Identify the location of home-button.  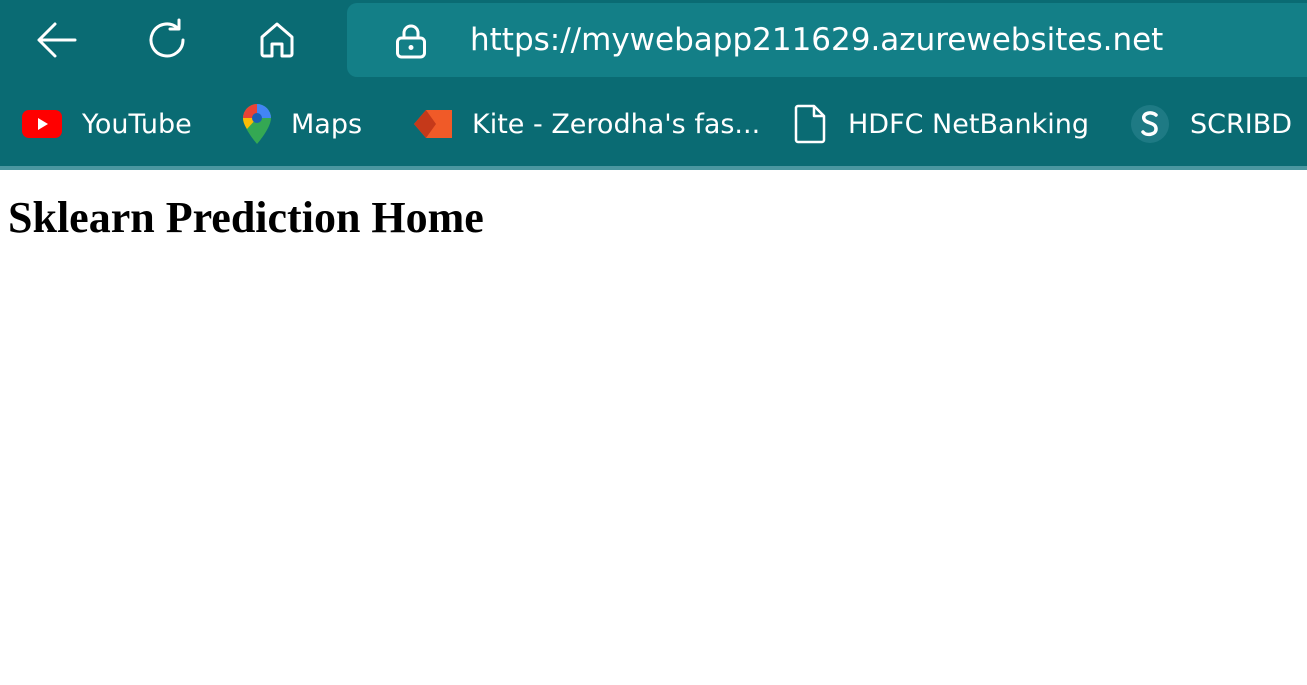
(277, 40).